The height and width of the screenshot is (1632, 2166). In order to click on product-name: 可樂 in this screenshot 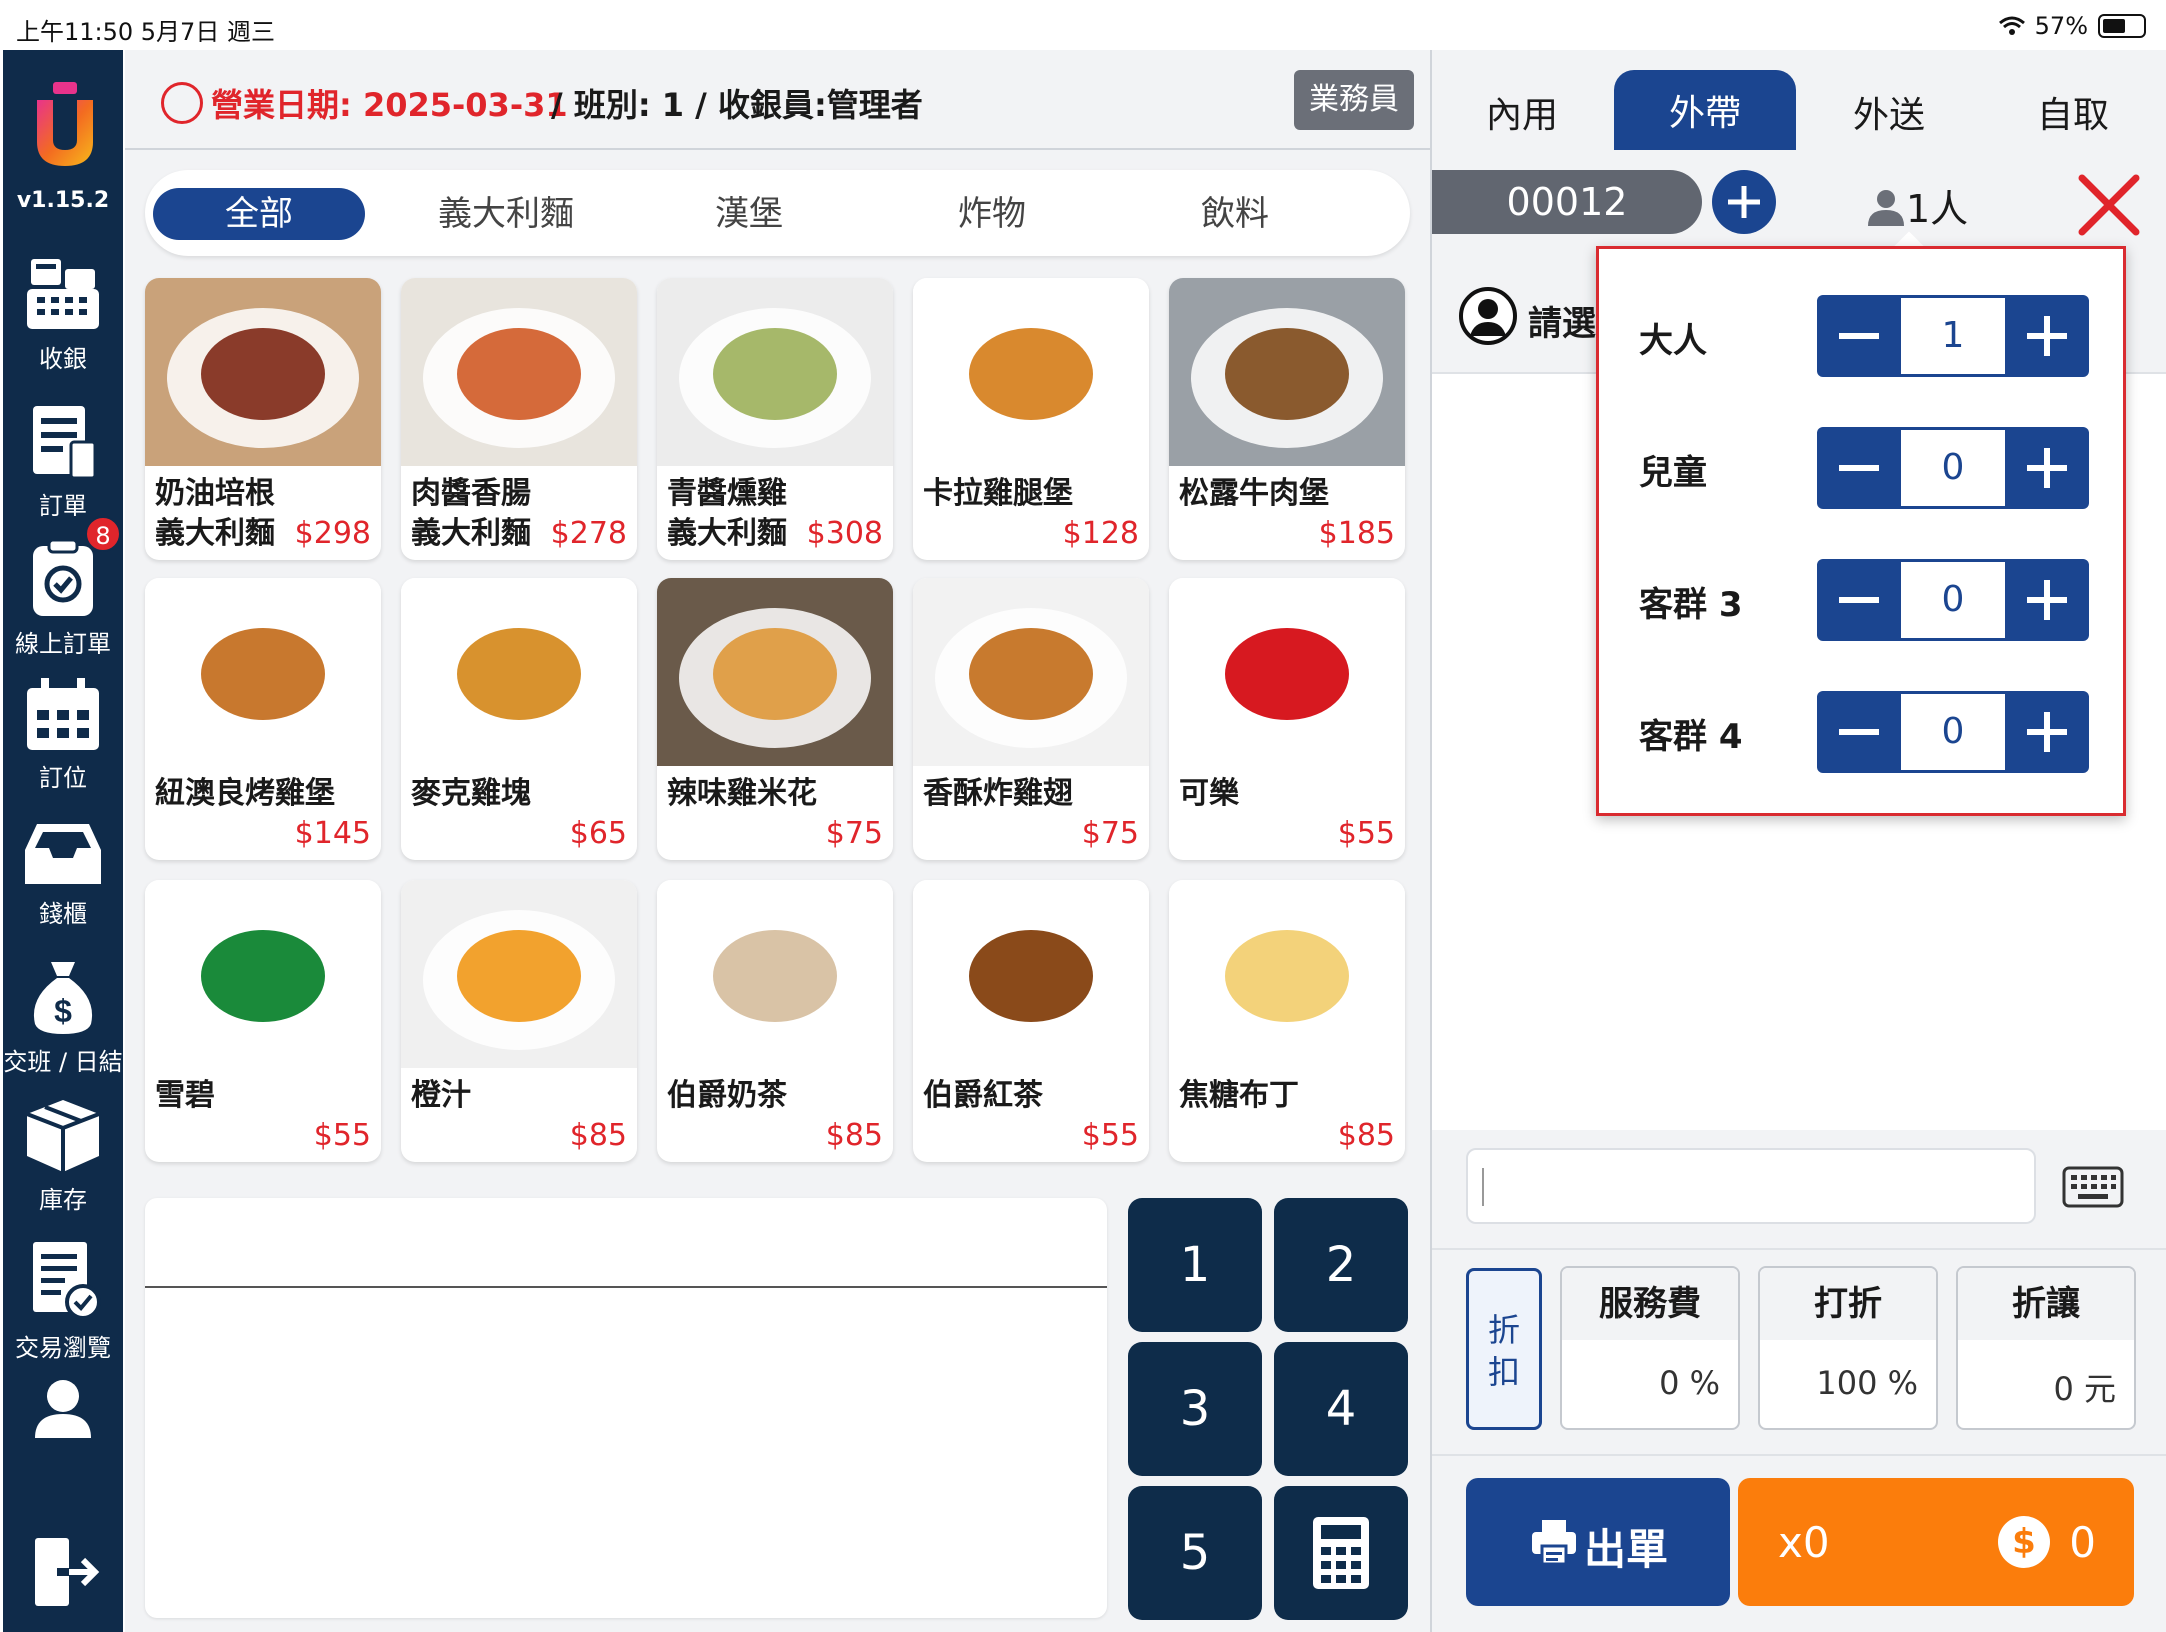, I will do `click(1209, 793)`.